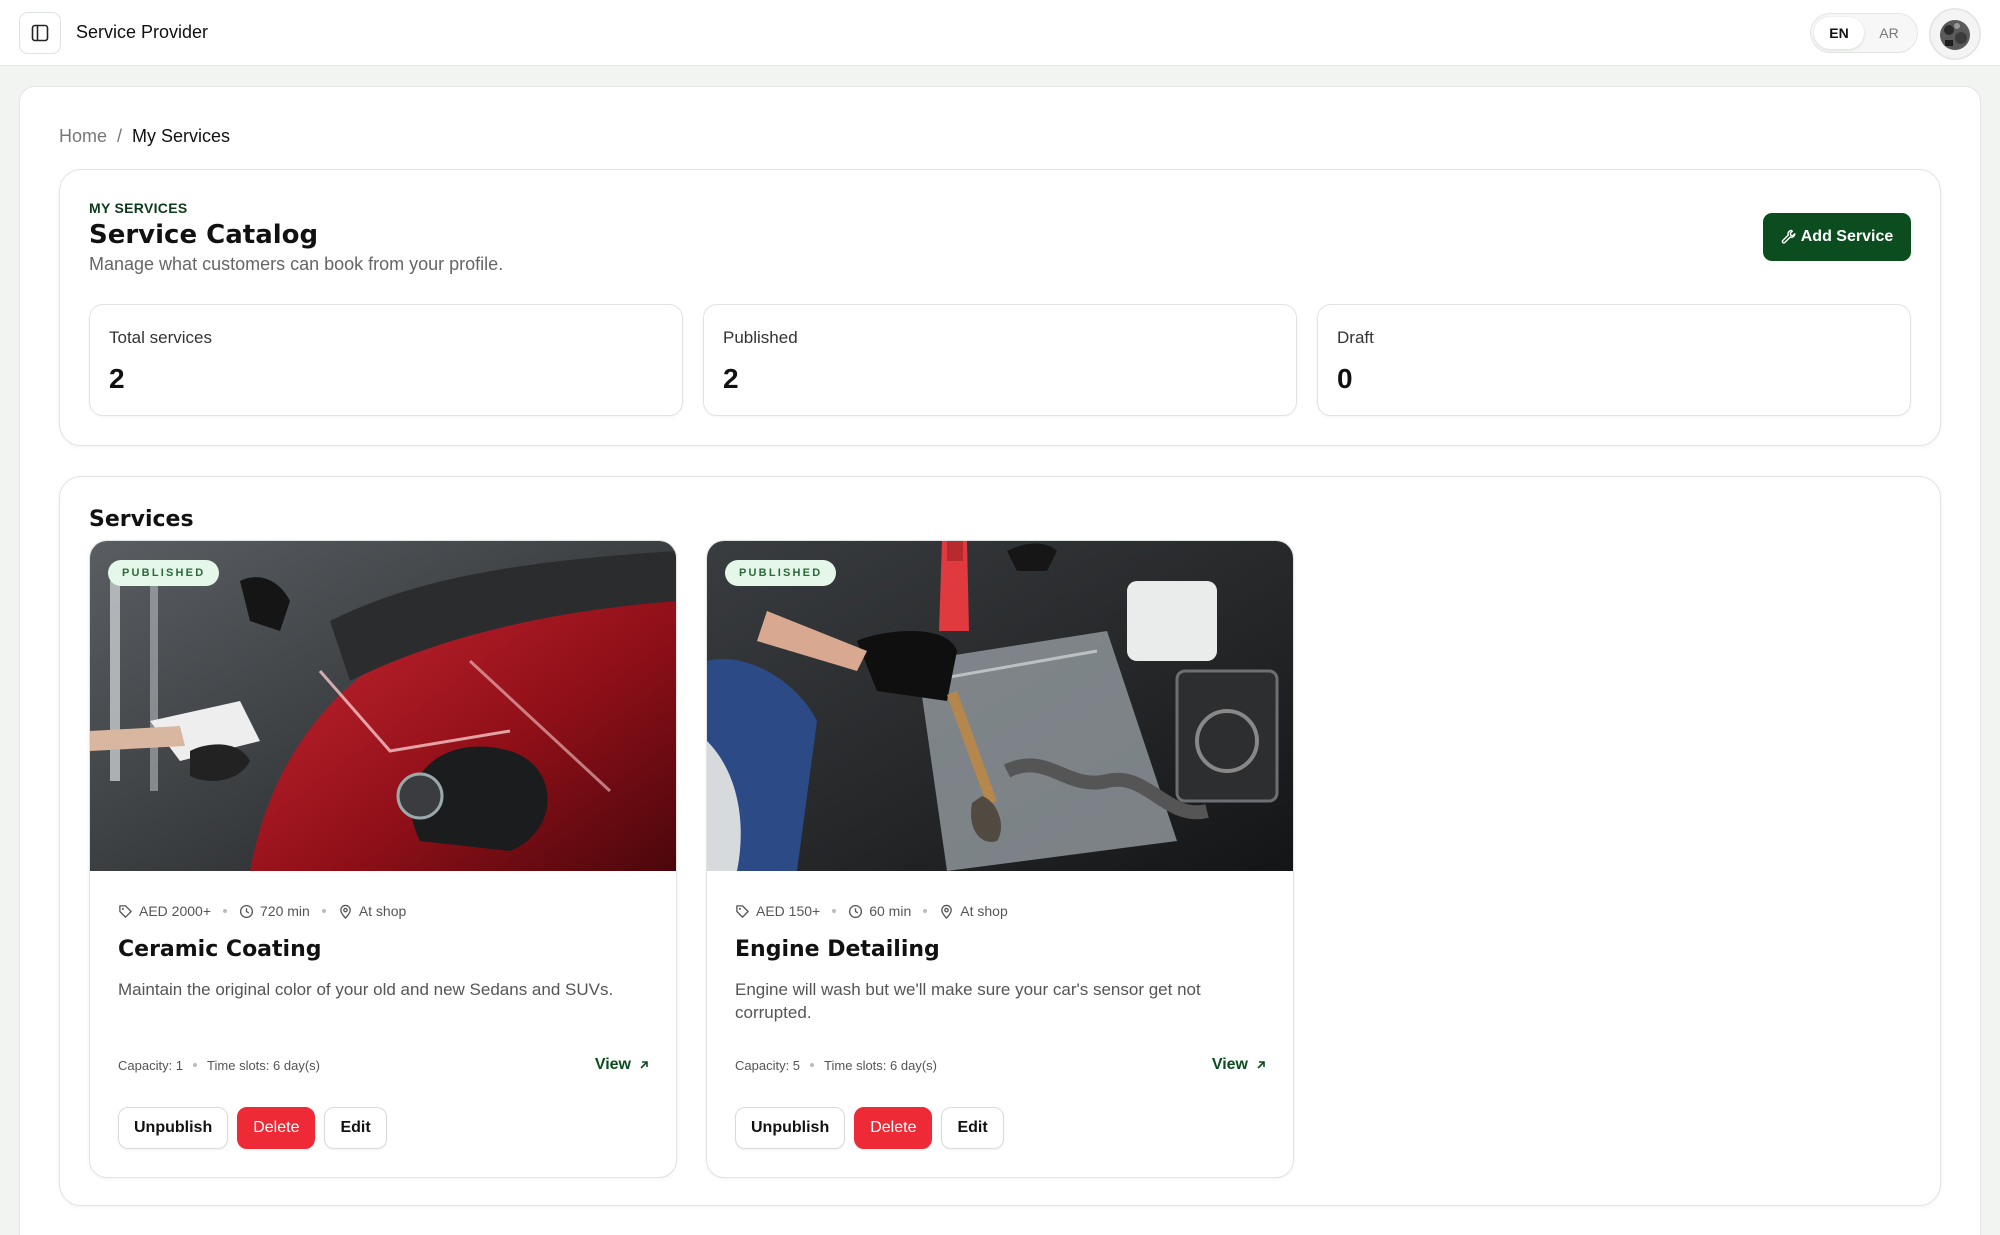 This screenshot has height=1235, width=2000. Describe the element at coordinates (1889, 33) in the screenshot. I see `lang-ar-button: AR` at that location.